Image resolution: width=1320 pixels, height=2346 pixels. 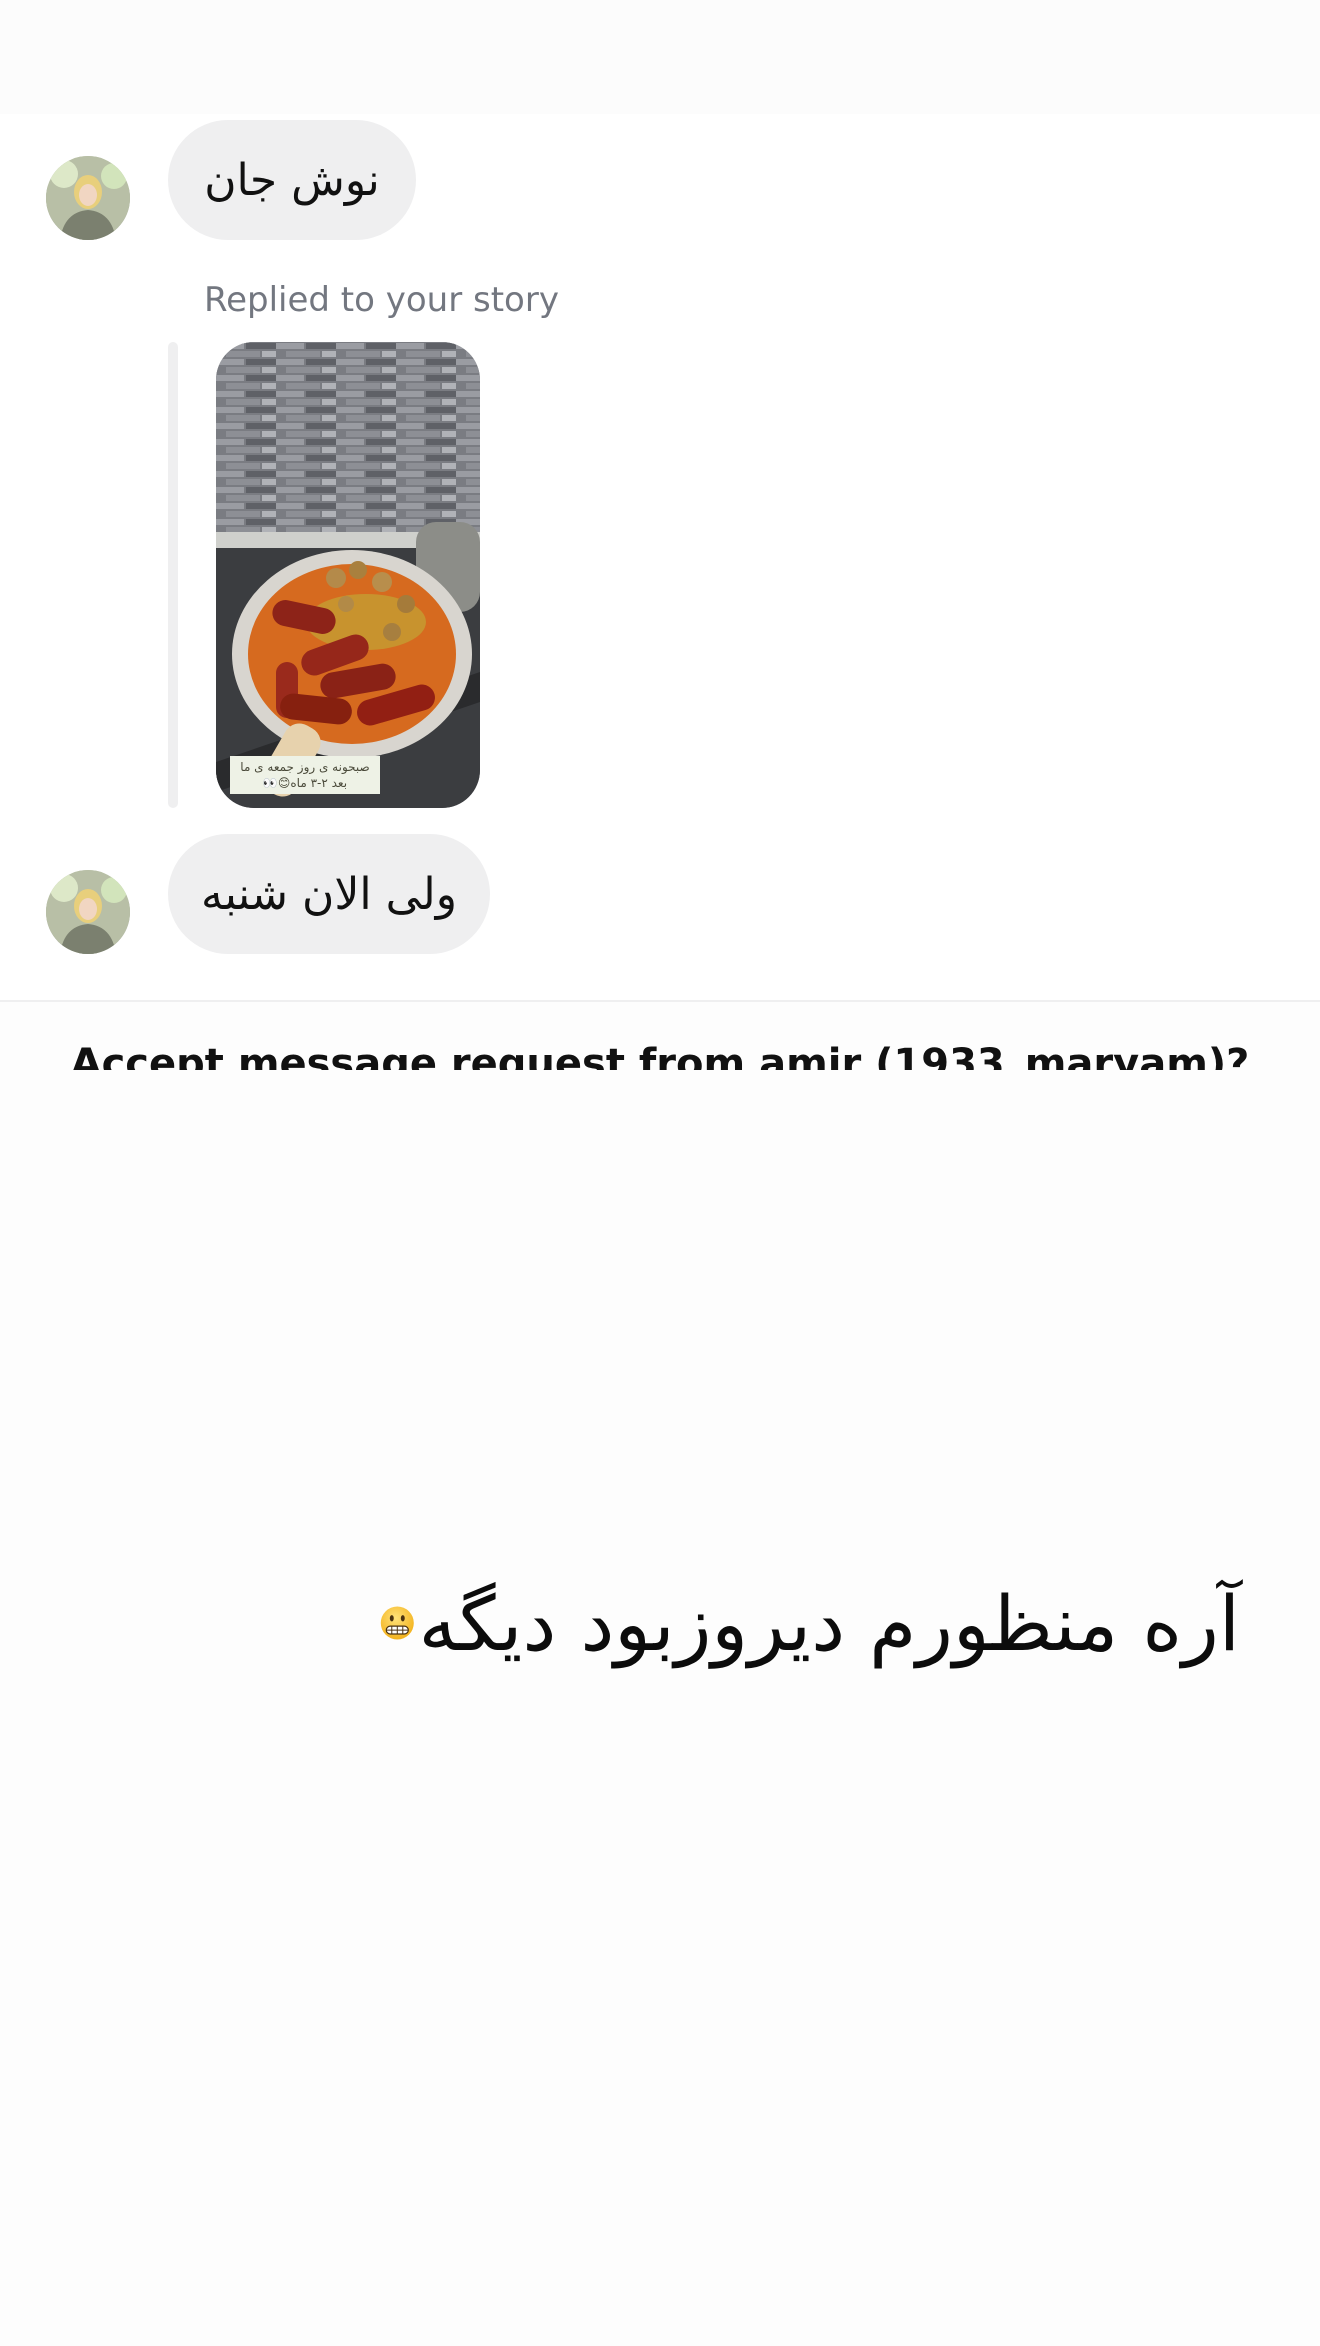 I want to click on grimacing-face-icon, so click(x=397, y=1623).